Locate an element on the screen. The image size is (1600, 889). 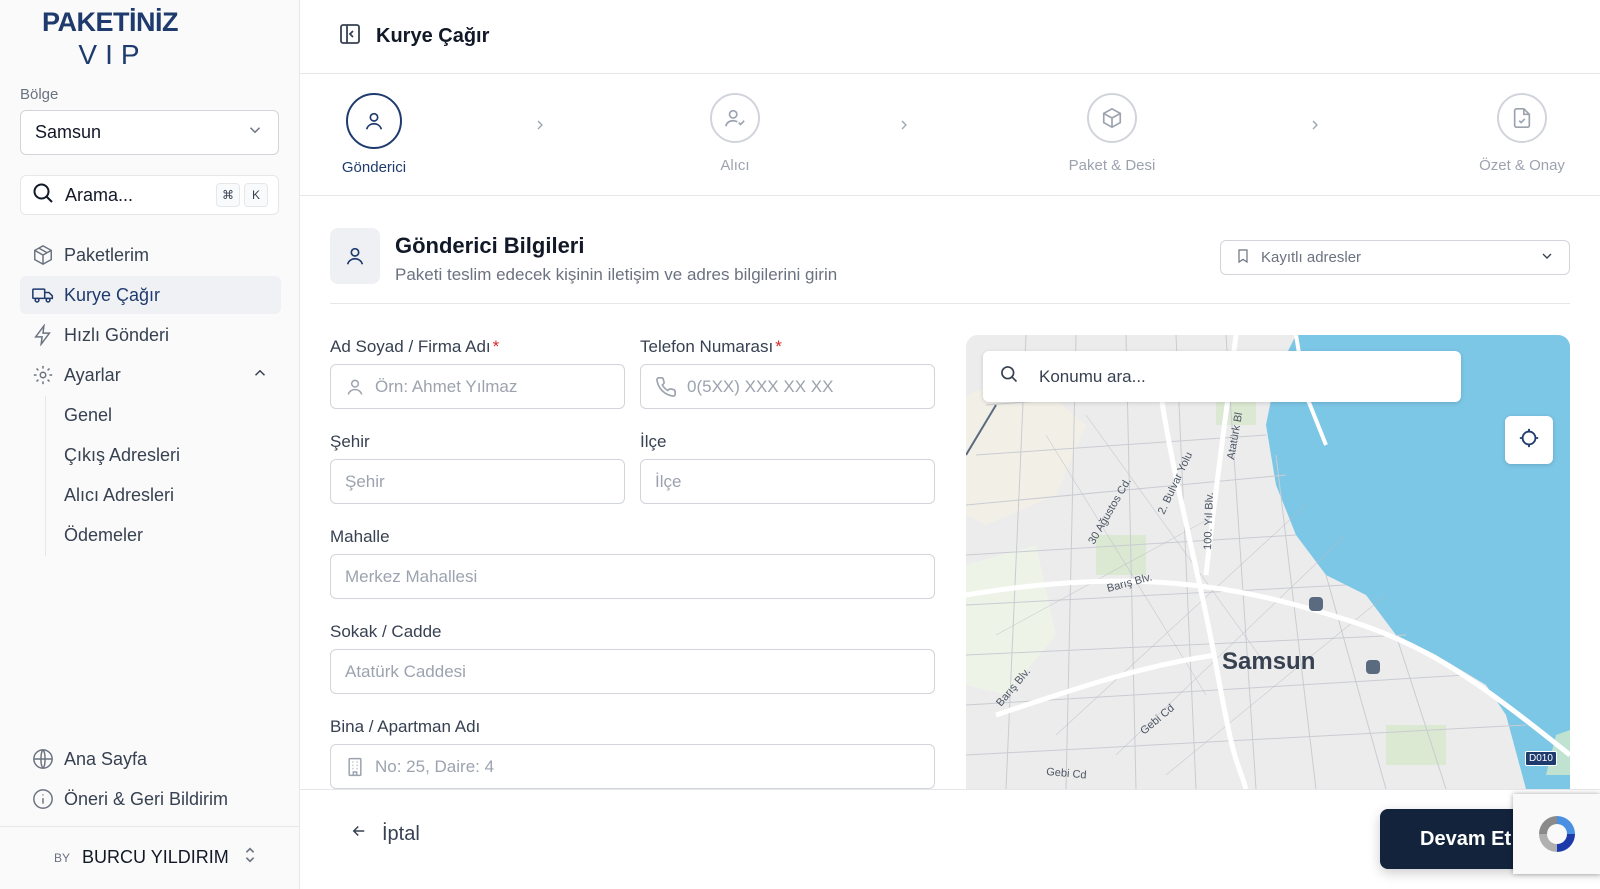
sidebar-subitem-alici-adresleri: Alıcı Adresleri is located at coordinates (119, 495).